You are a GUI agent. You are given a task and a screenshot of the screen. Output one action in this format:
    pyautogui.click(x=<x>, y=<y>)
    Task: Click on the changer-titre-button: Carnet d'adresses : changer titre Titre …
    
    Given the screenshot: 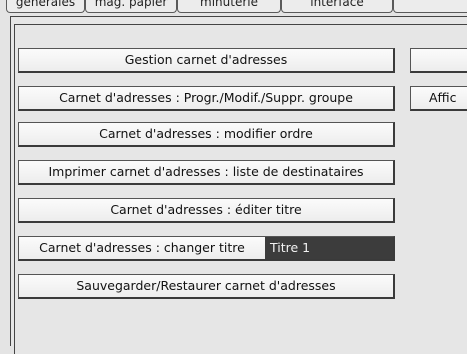 What is the action you would take?
    pyautogui.click(x=206, y=248)
    